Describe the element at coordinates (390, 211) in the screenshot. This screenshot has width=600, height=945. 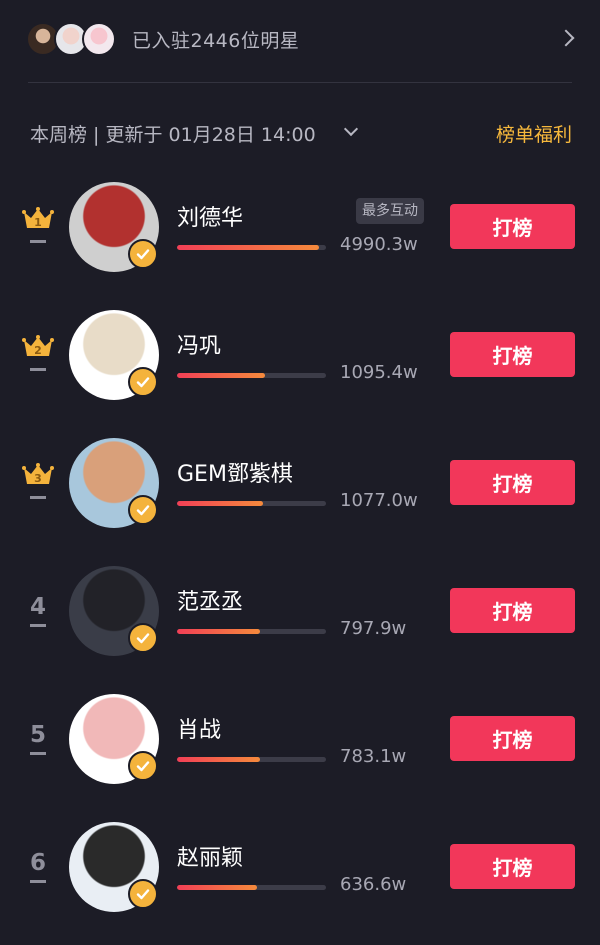
I see `interaction-tag: 最多互动` at that location.